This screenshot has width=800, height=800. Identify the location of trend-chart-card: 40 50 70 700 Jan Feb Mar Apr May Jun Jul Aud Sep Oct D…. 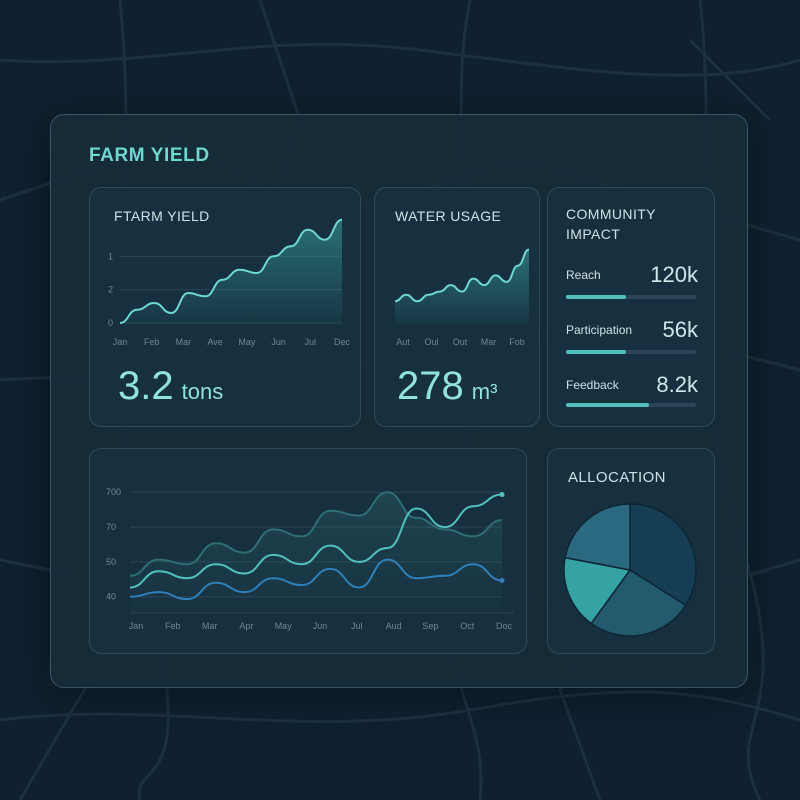
(308, 551).